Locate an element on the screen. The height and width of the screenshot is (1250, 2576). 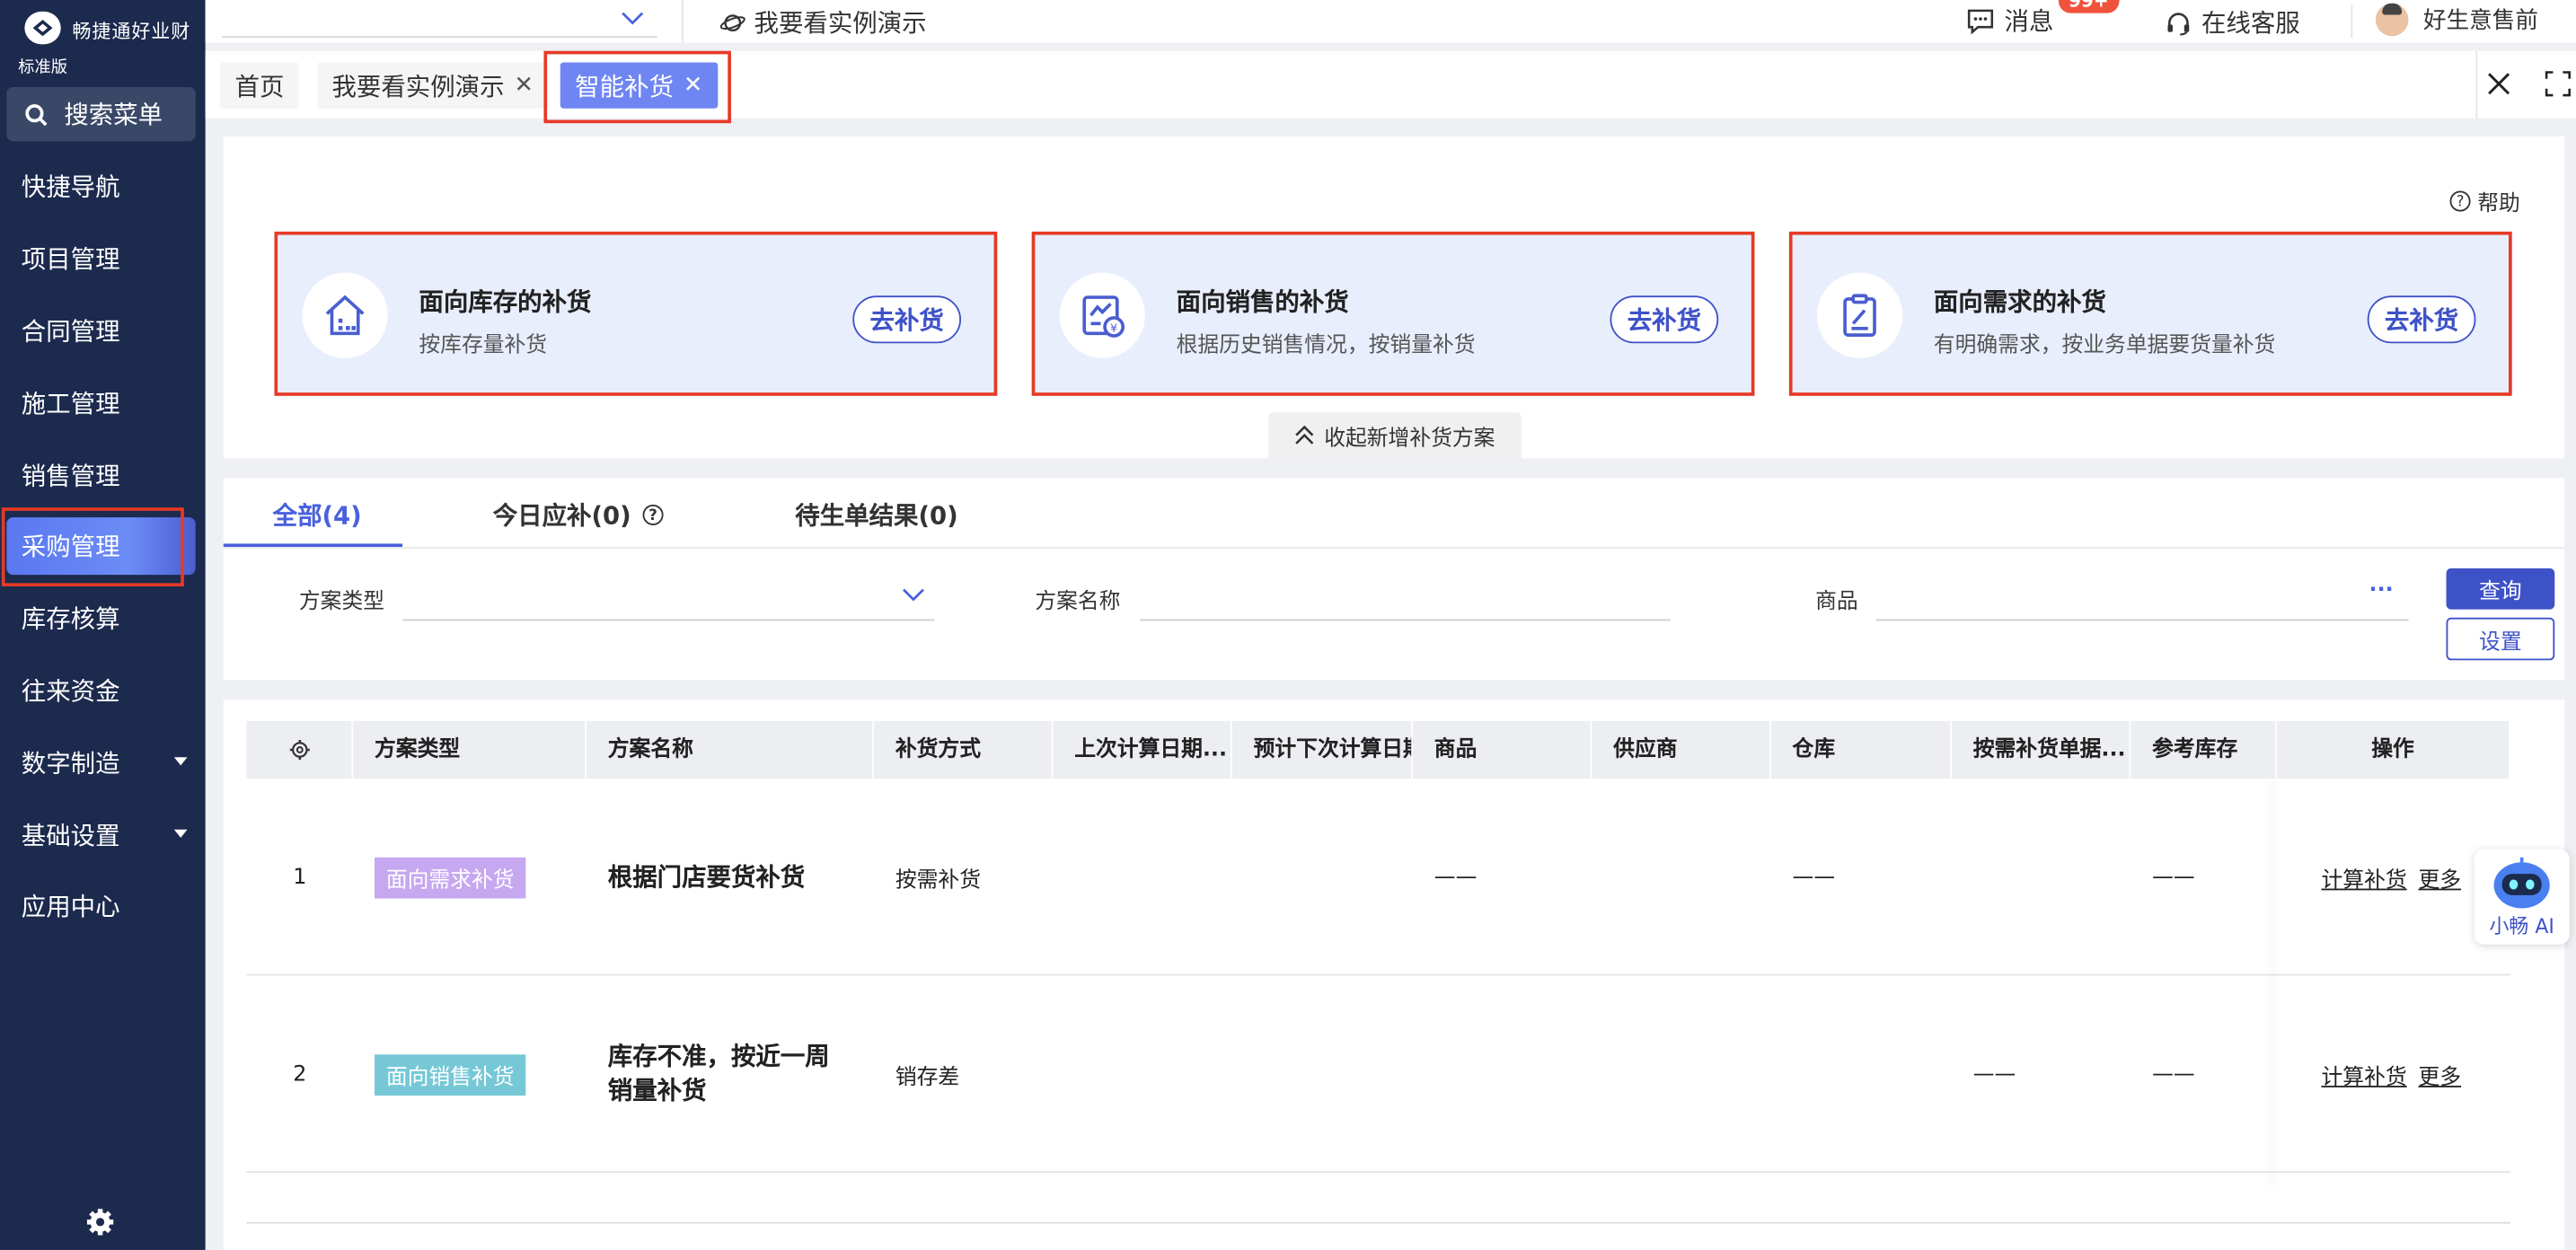
demo-link: 我要看实例演示 is located at coordinates (823, 21).